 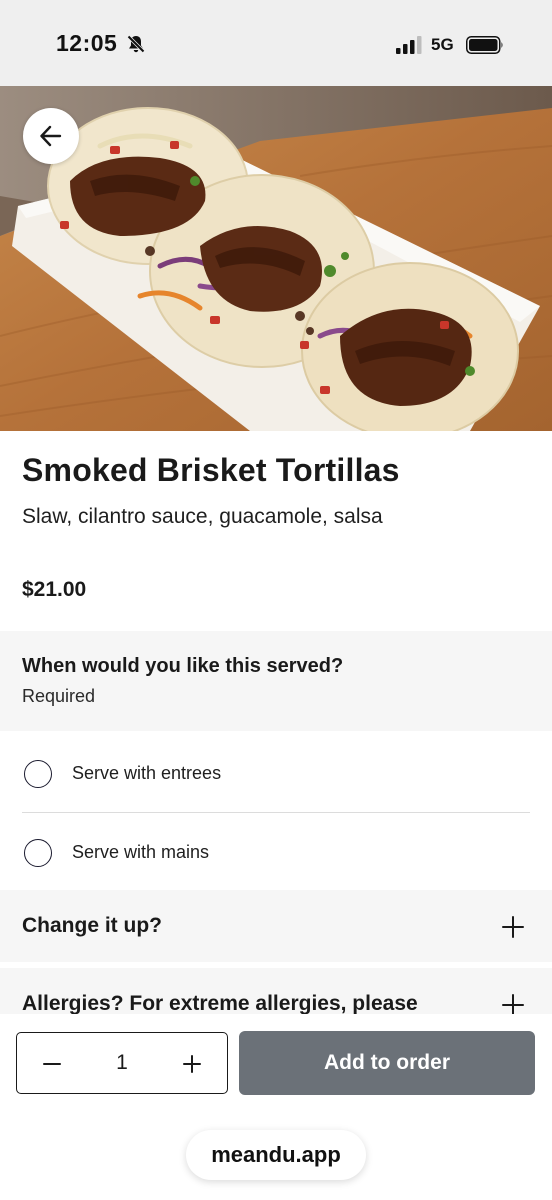 I want to click on network-label: 5G, so click(x=442, y=44).